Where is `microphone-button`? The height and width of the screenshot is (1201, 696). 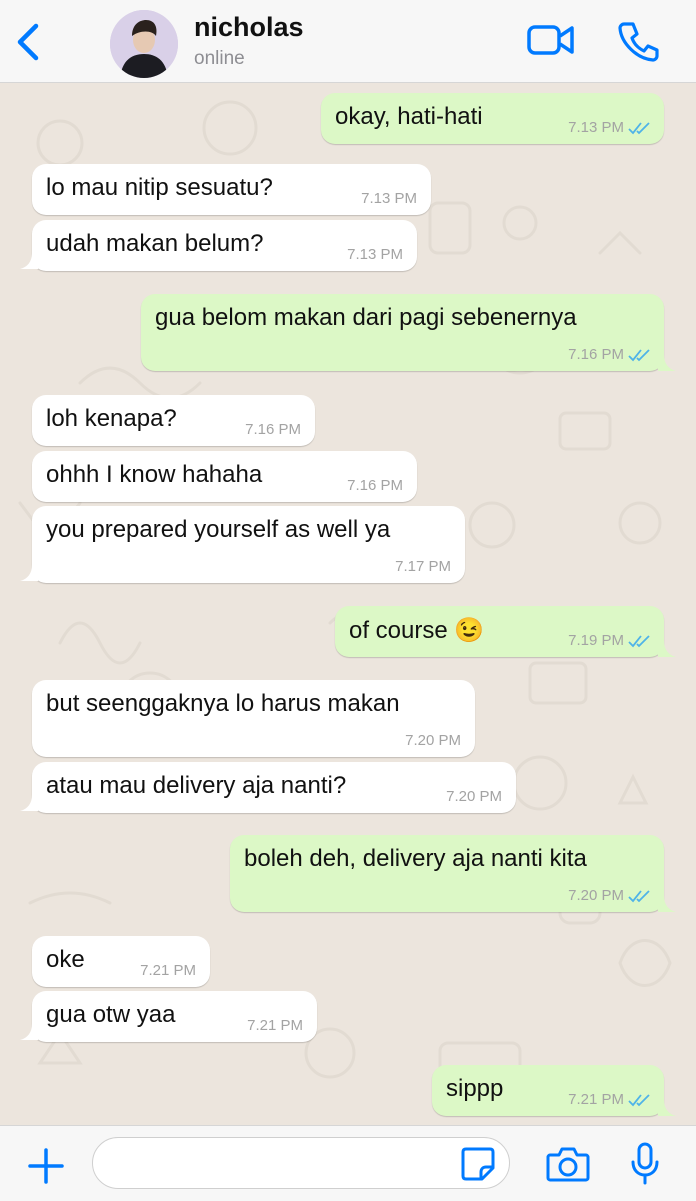 microphone-button is located at coordinates (645, 1164).